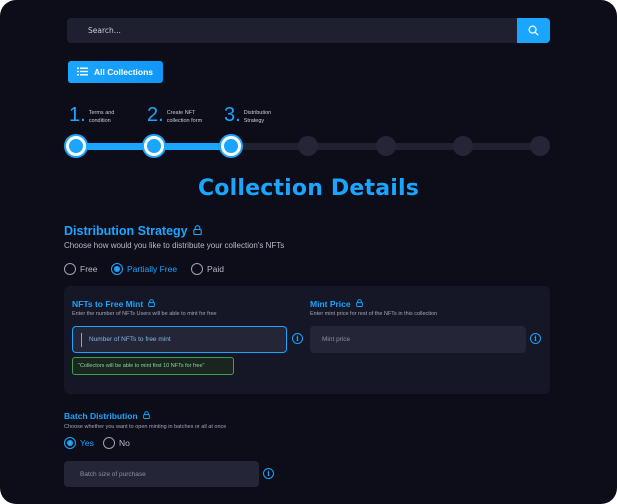 Image resolution: width=617 pixels, height=504 pixels. I want to click on step-2-number: 2., so click(155, 115).